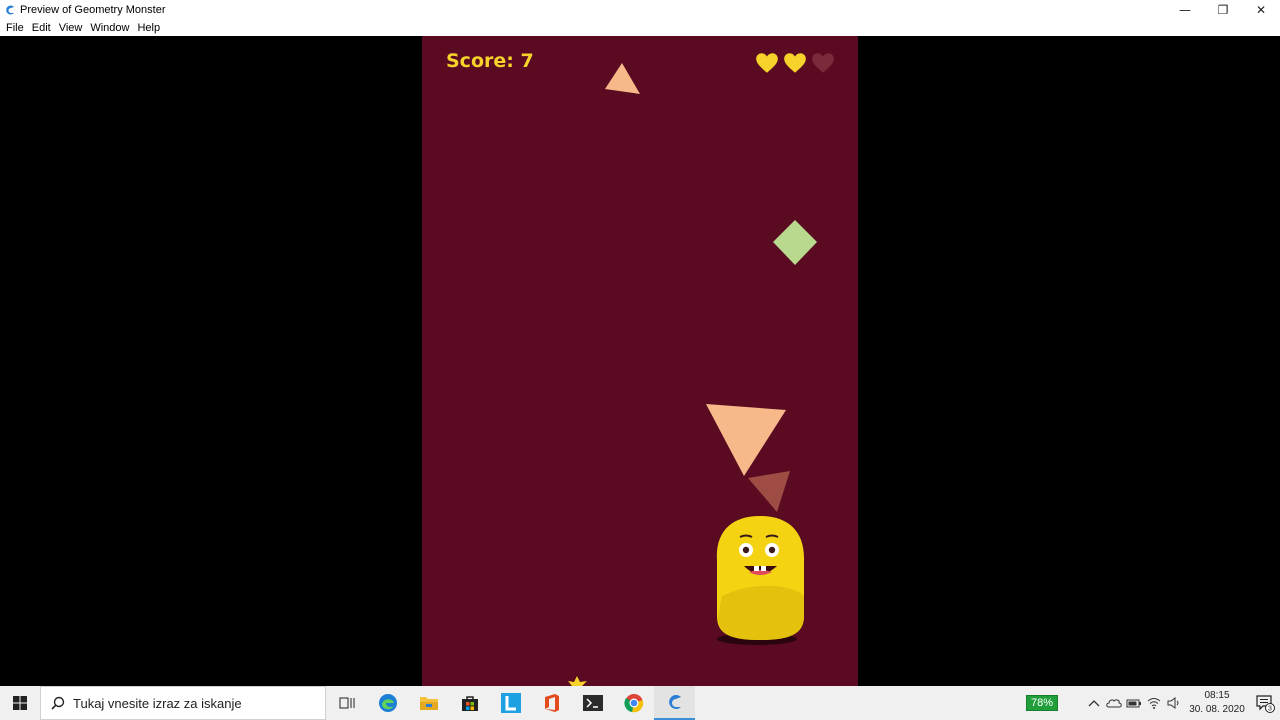 This screenshot has width=1280, height=720. What do you see at coordinates (1217, 695) in the screenshot?
I see `clock-time: 08:15` at bounding box center [1217, 695].